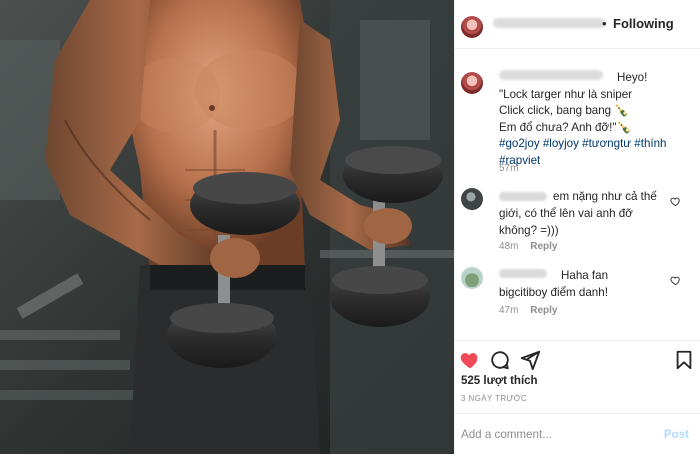 The height and width of the screenshot is (455, 700). I want to click on comment-meta: 48m Reply, so click(528, 246).